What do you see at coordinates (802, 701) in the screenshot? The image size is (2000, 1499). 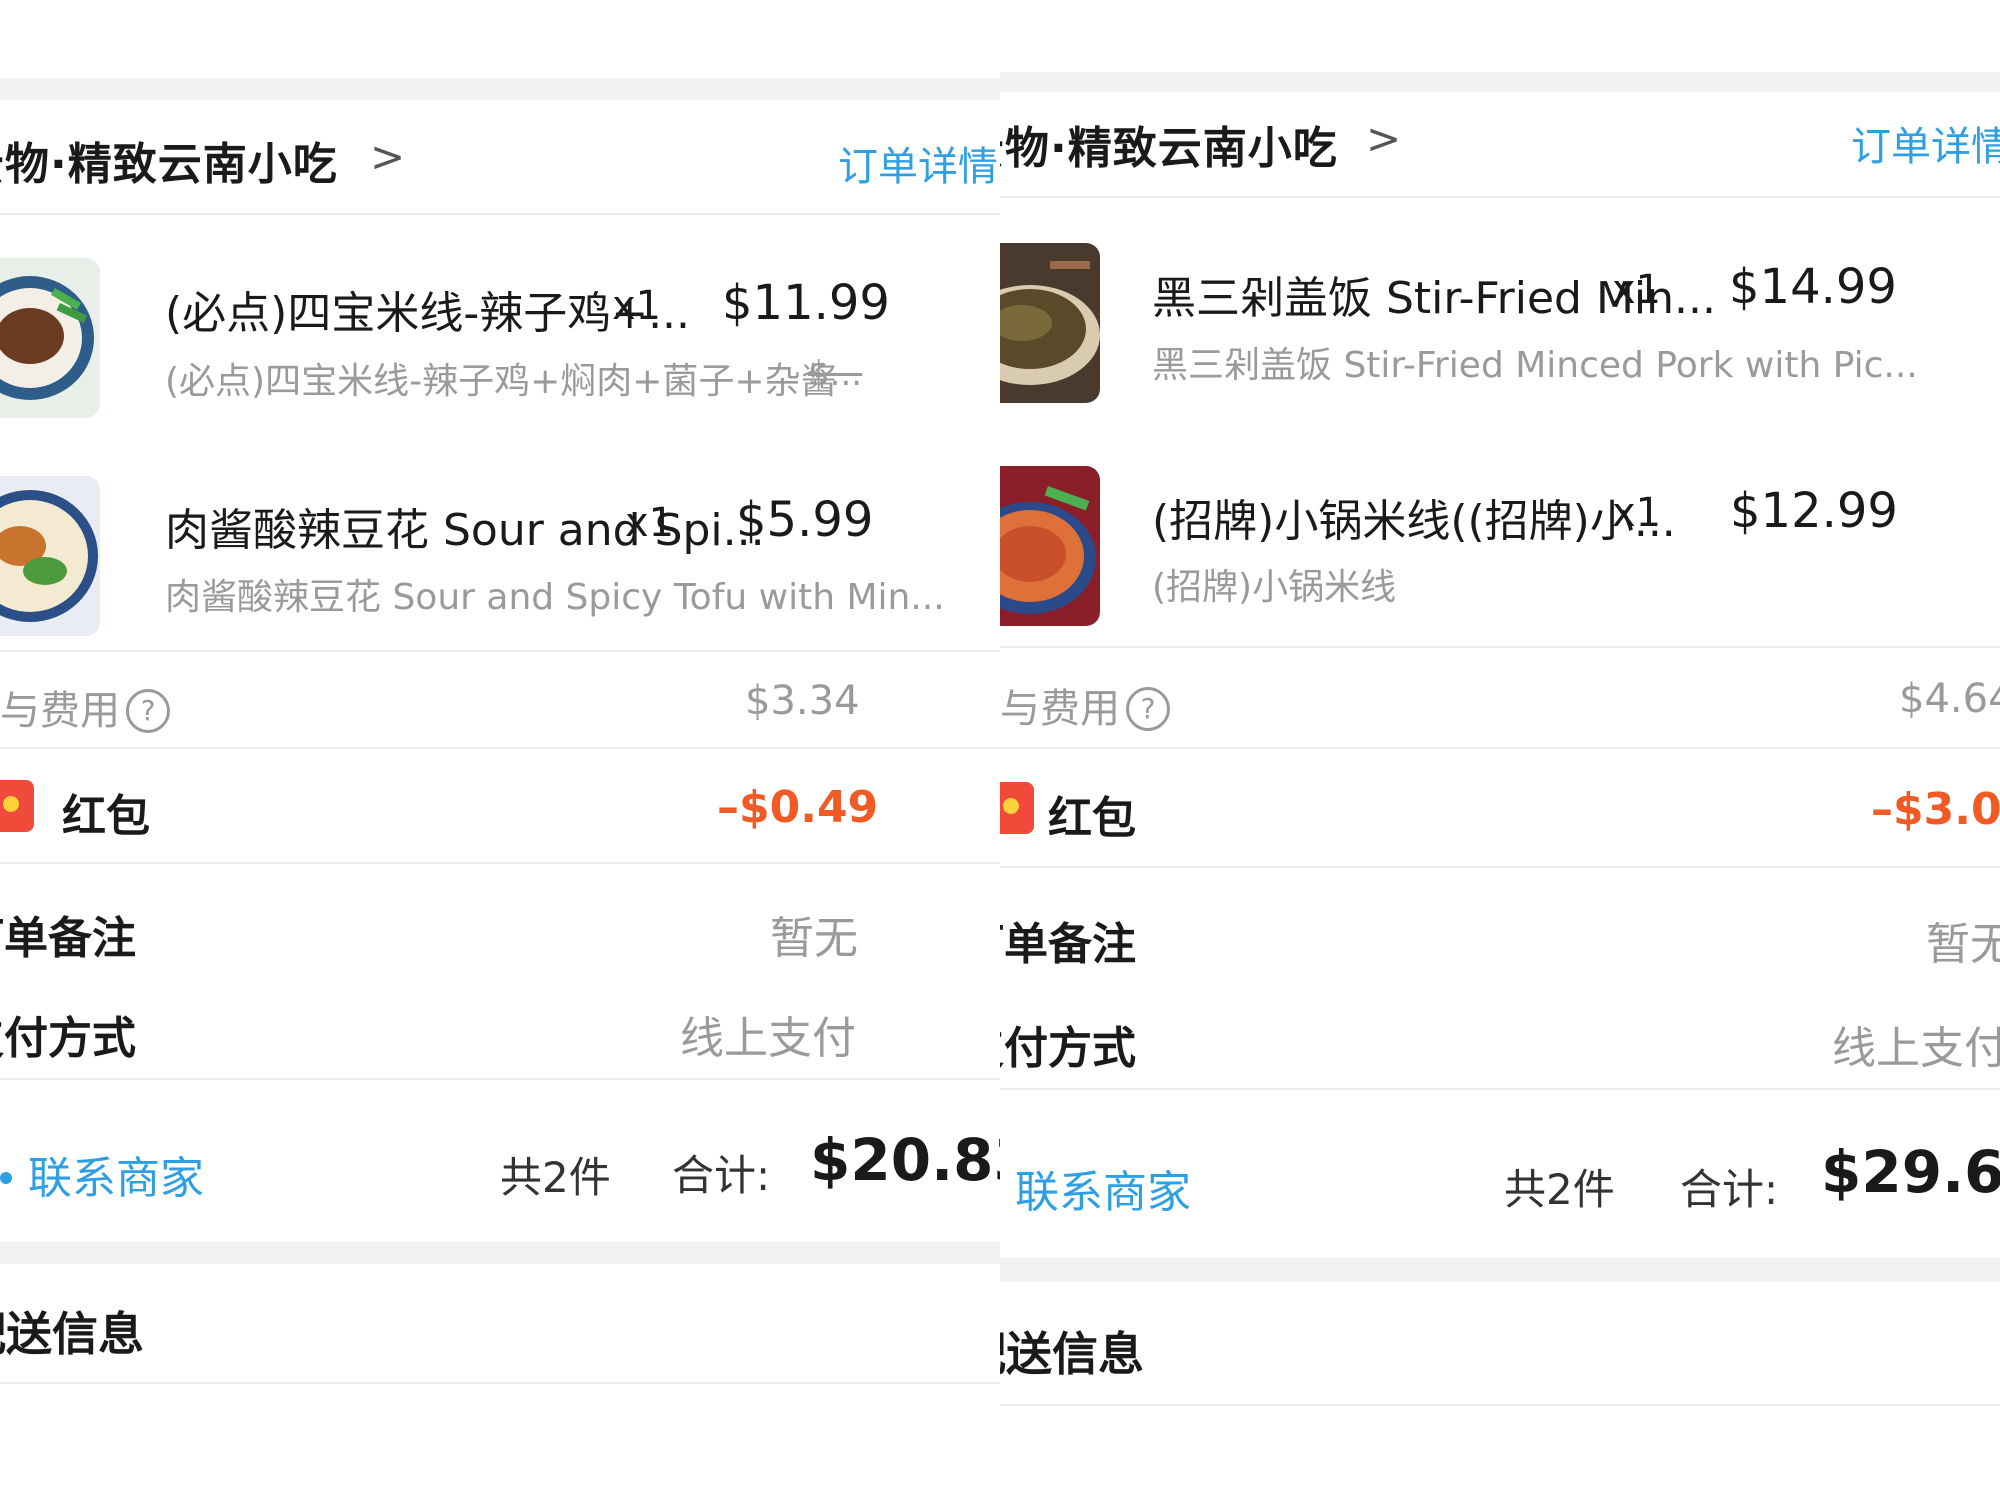 I see `fees-amount: $3.34` at bounding box center [802, 701].